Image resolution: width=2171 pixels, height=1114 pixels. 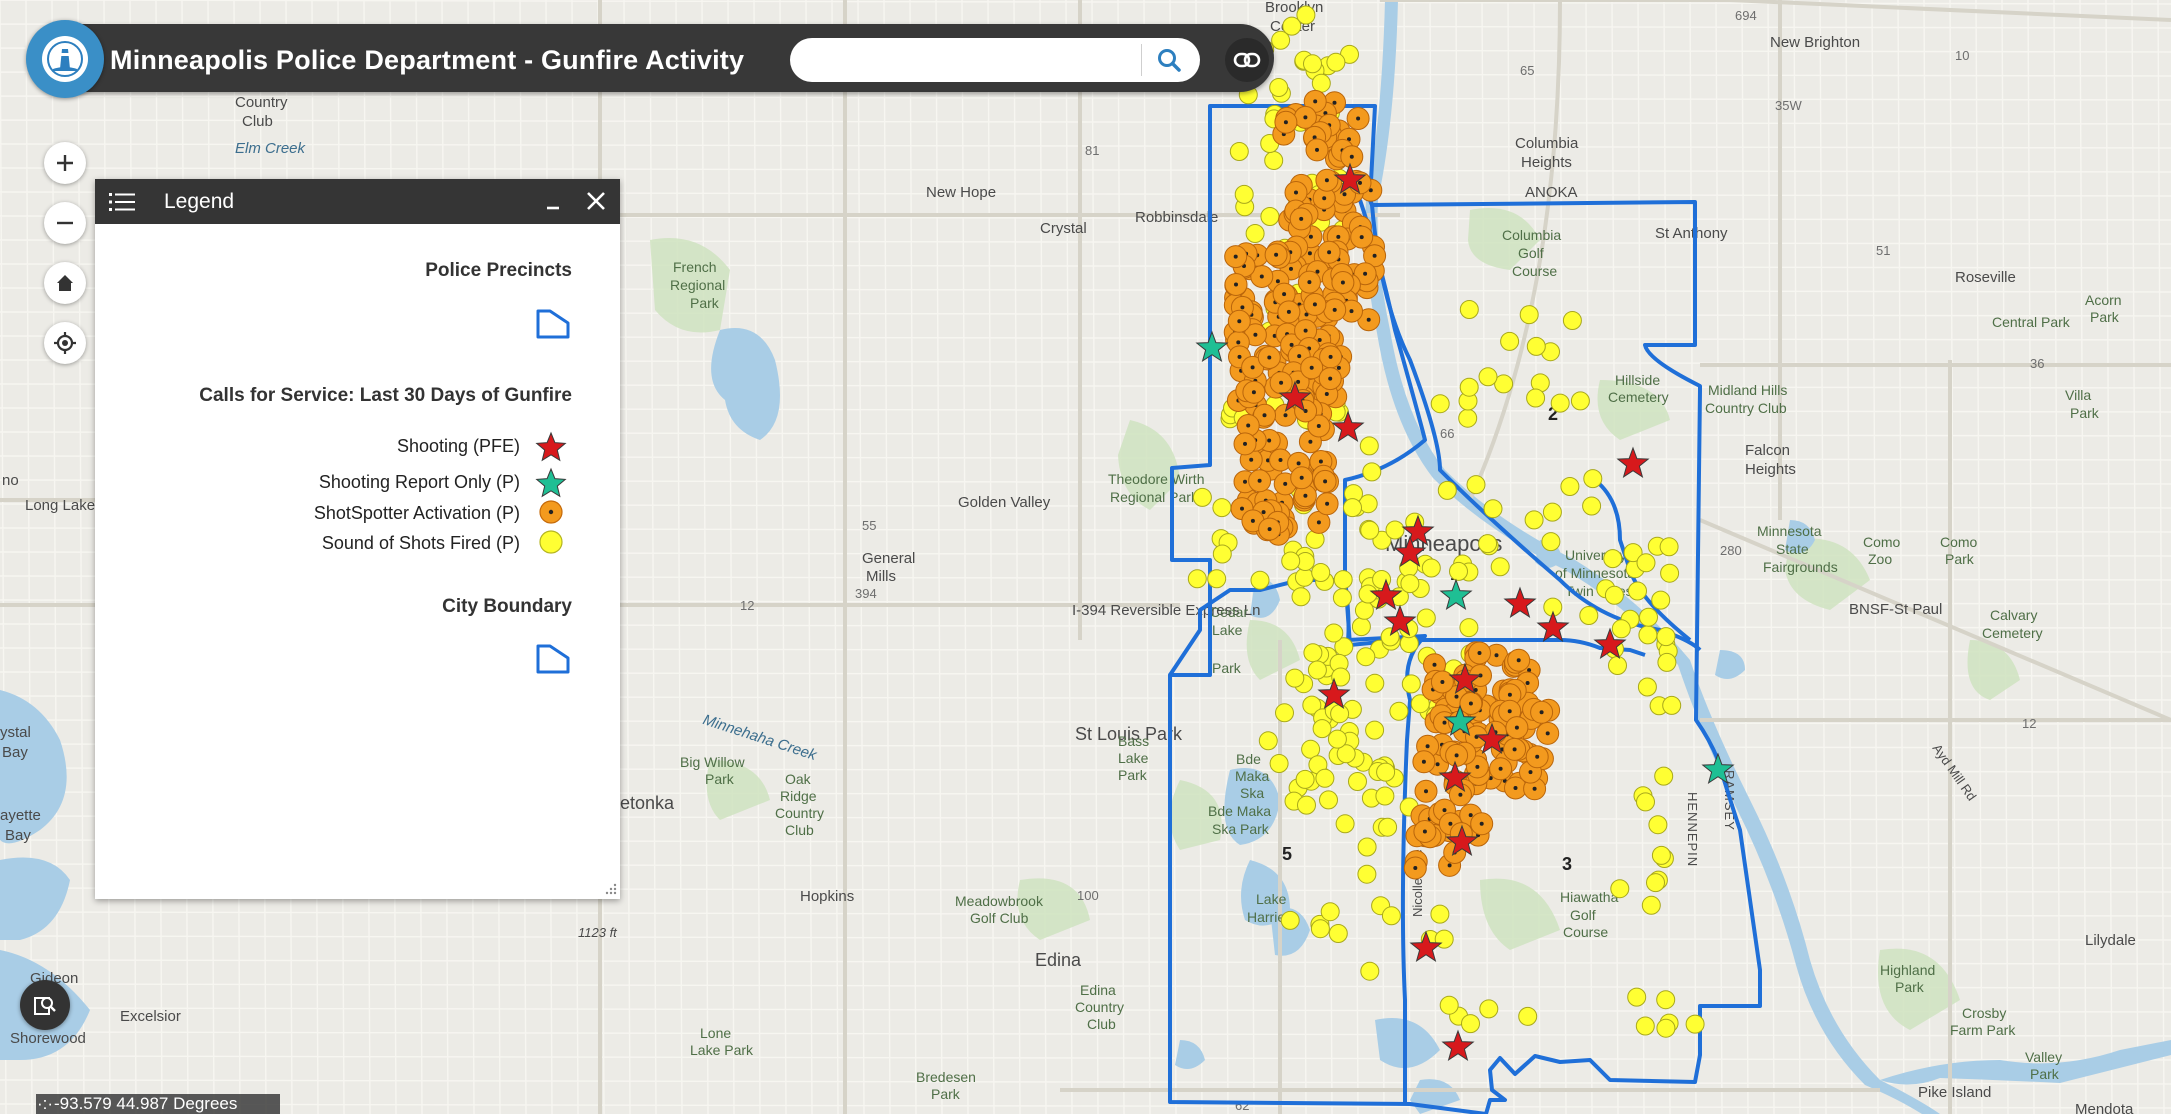 I want to click on home-button, so click(x=65, y=283).